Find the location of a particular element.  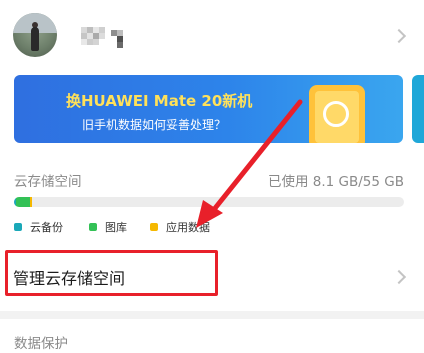

legend-label: 图库 is located at coordinates (116, 227).